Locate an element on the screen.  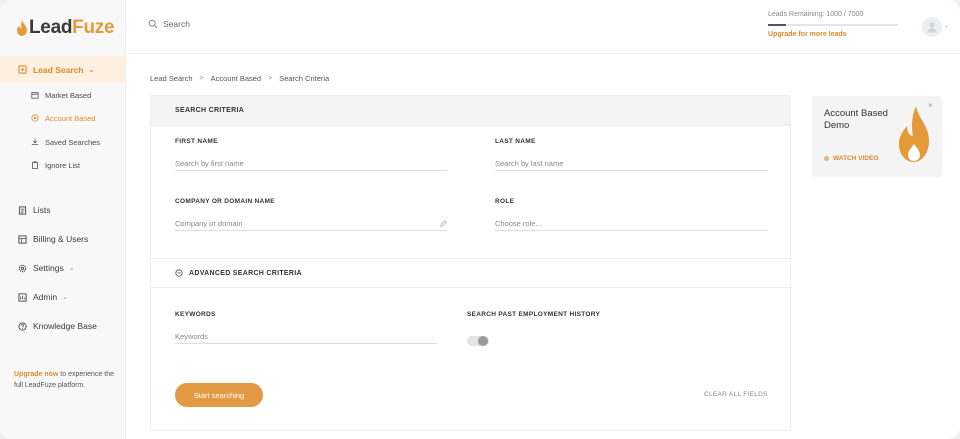
keywords-input is located at coordinates (293, 336).